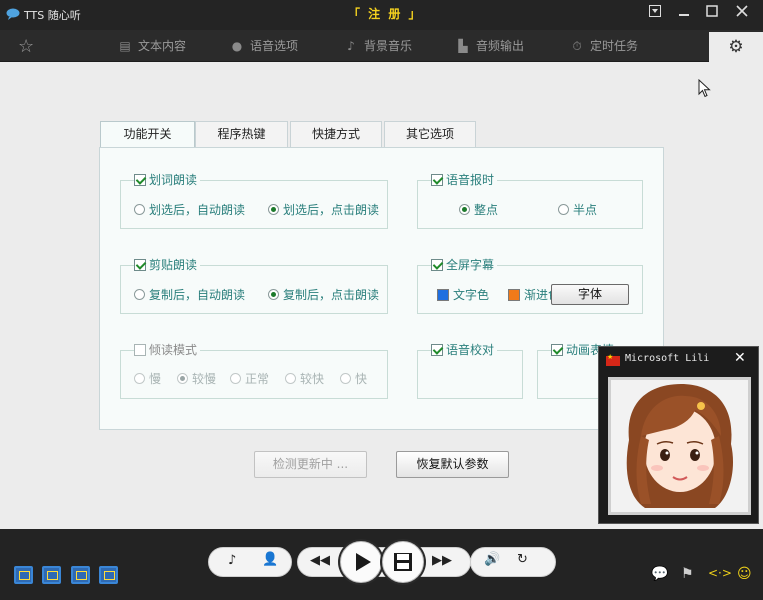 The width and height of the screenshot is (763, 600). What do you see at coordinates (604, 46) in the screenshot?
I see `tab-scheduled-tasks: ⏱ 定时任务` at bounding box center [604, 46].